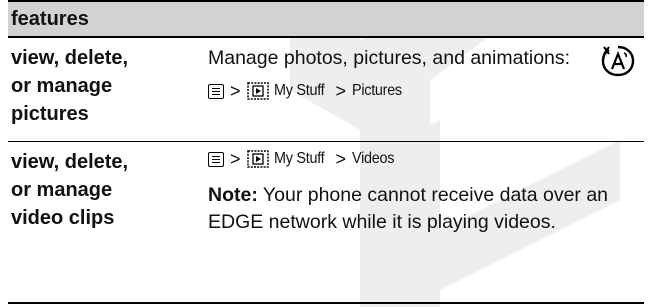 This screenshot has width=650, height=307. I want to click on table-header-title: features, so click(50, 19).